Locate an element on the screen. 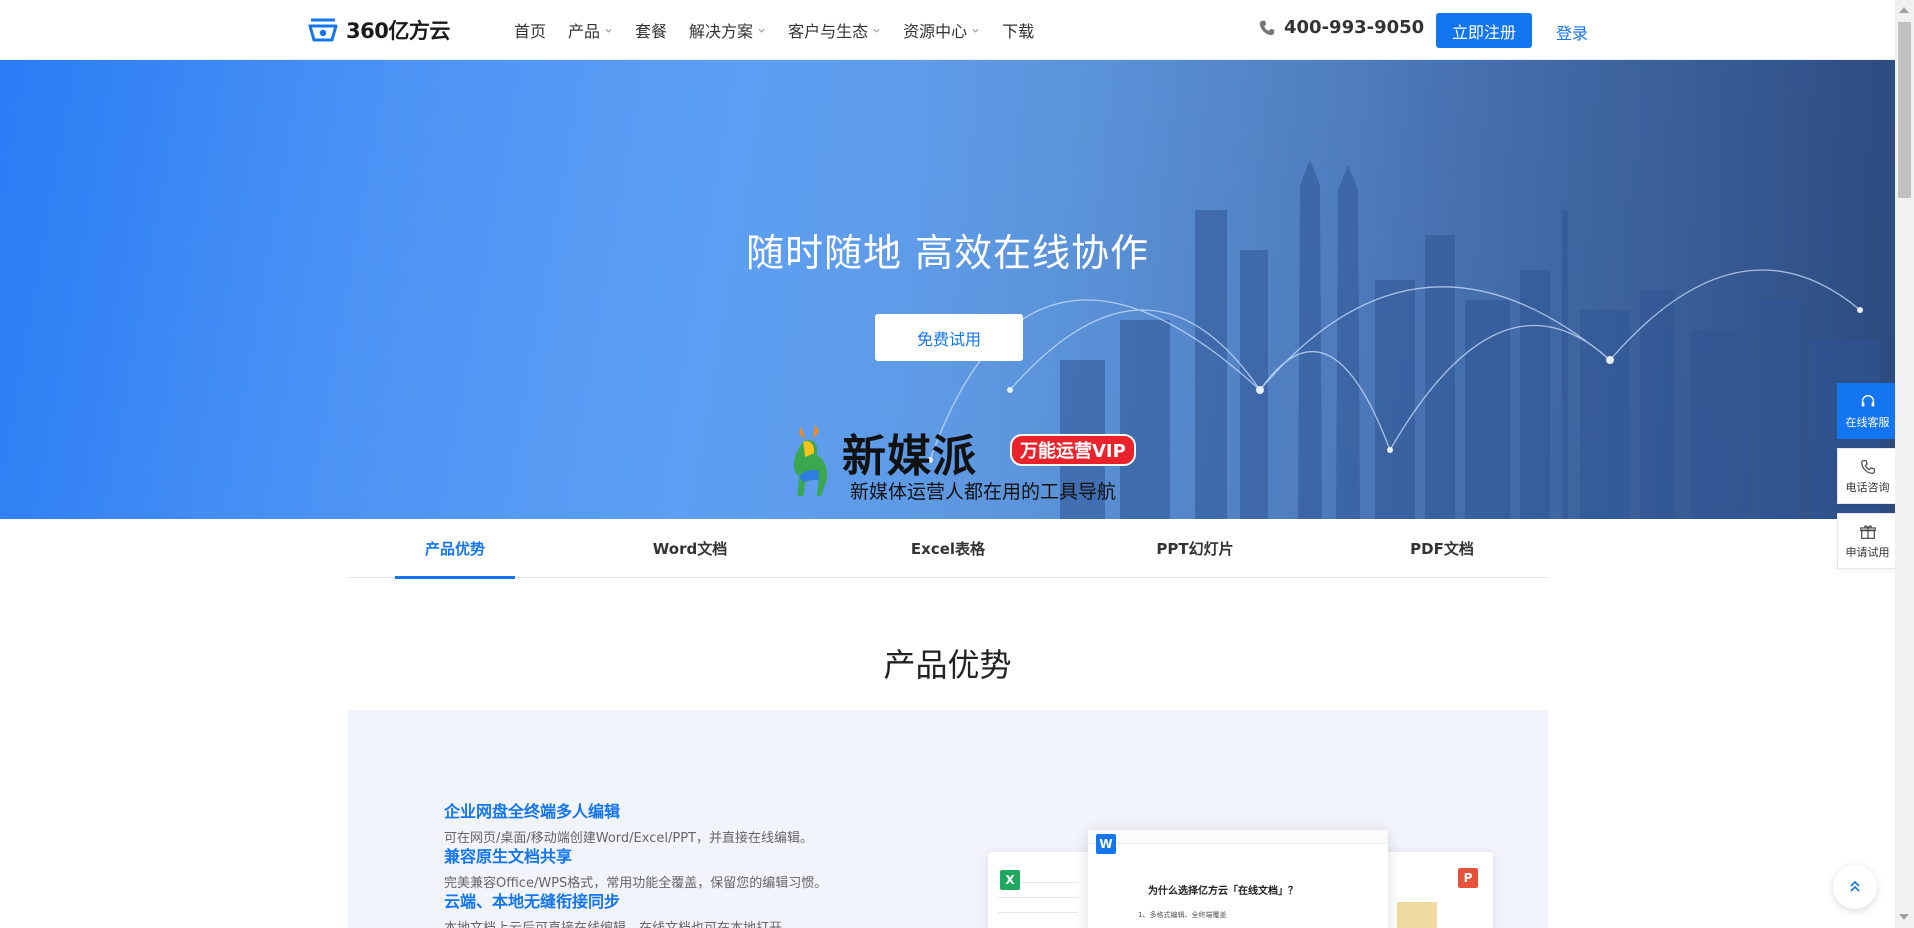  nav-label: 首页 is located at coordinates (530, 31).